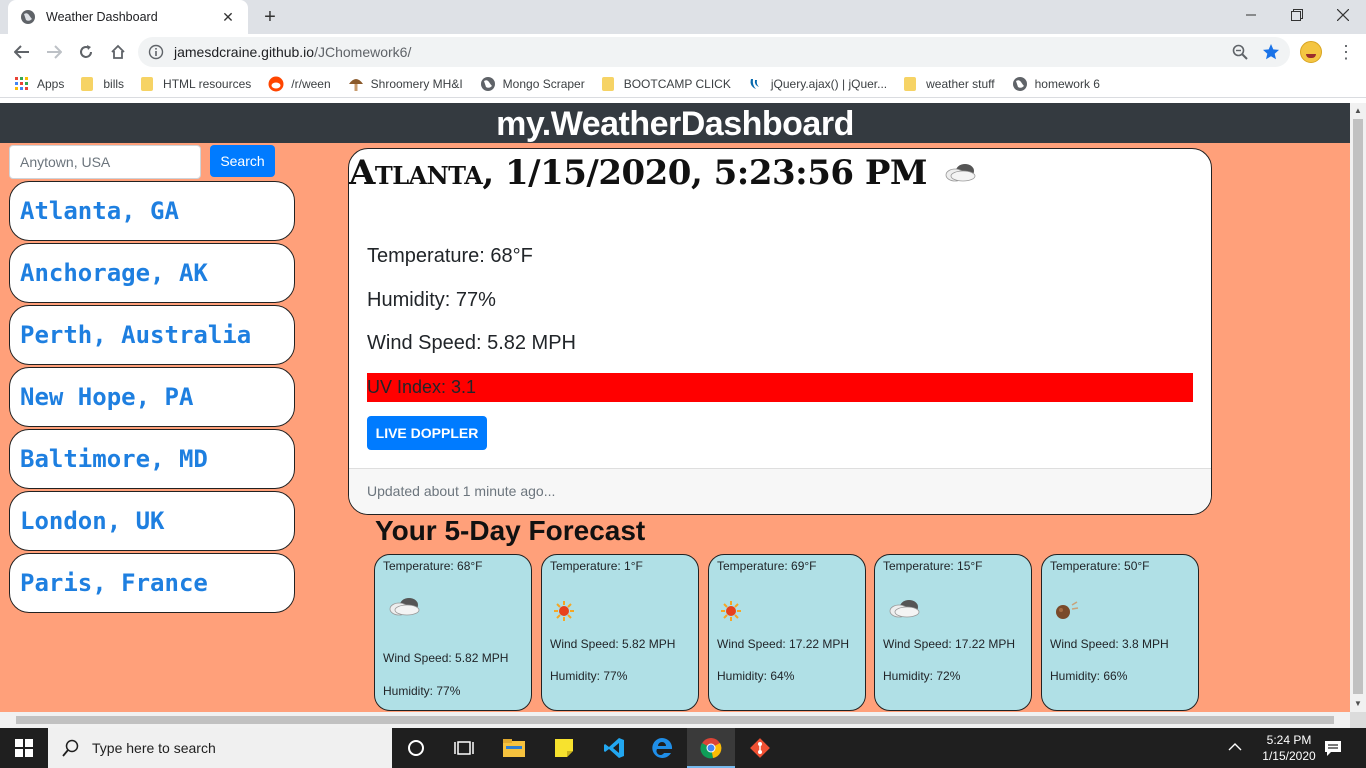 The height and width of the screenshot is (768, 1366). I want to click on bookmark-html-resources: HTML resources, so click(196, 83).